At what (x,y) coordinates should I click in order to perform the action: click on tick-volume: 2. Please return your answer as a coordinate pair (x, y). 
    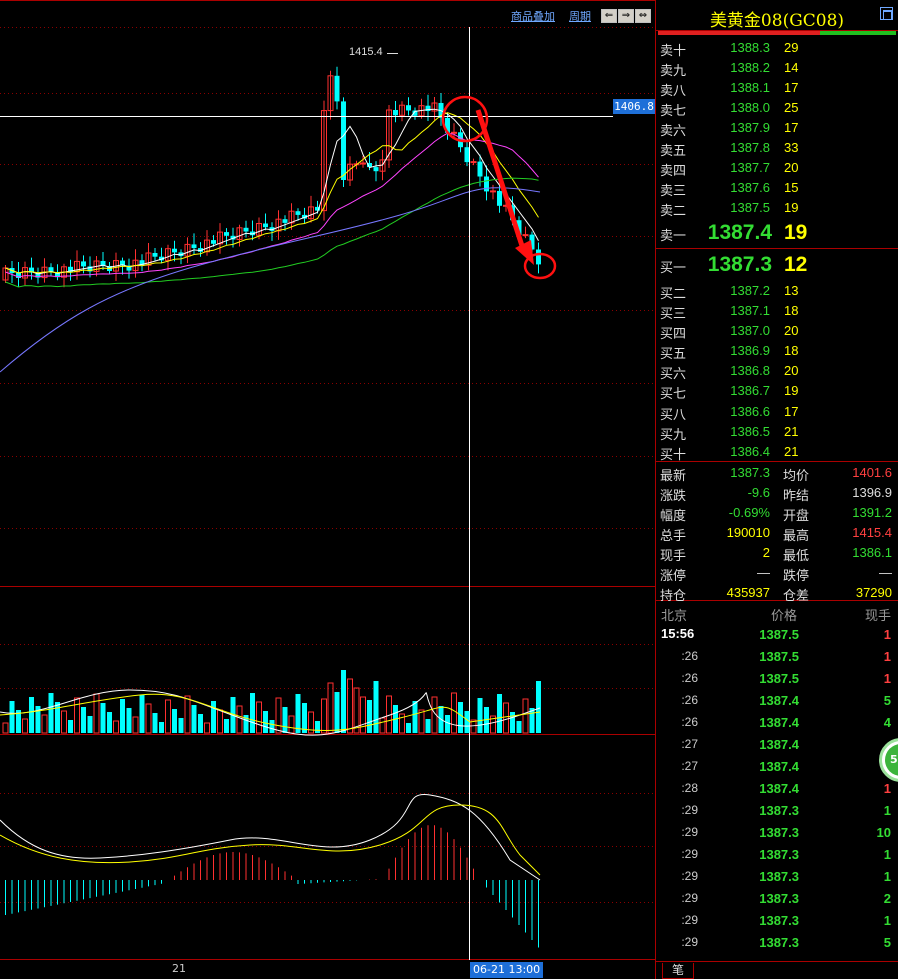
    Looking at the image, I should click on (887, 898).